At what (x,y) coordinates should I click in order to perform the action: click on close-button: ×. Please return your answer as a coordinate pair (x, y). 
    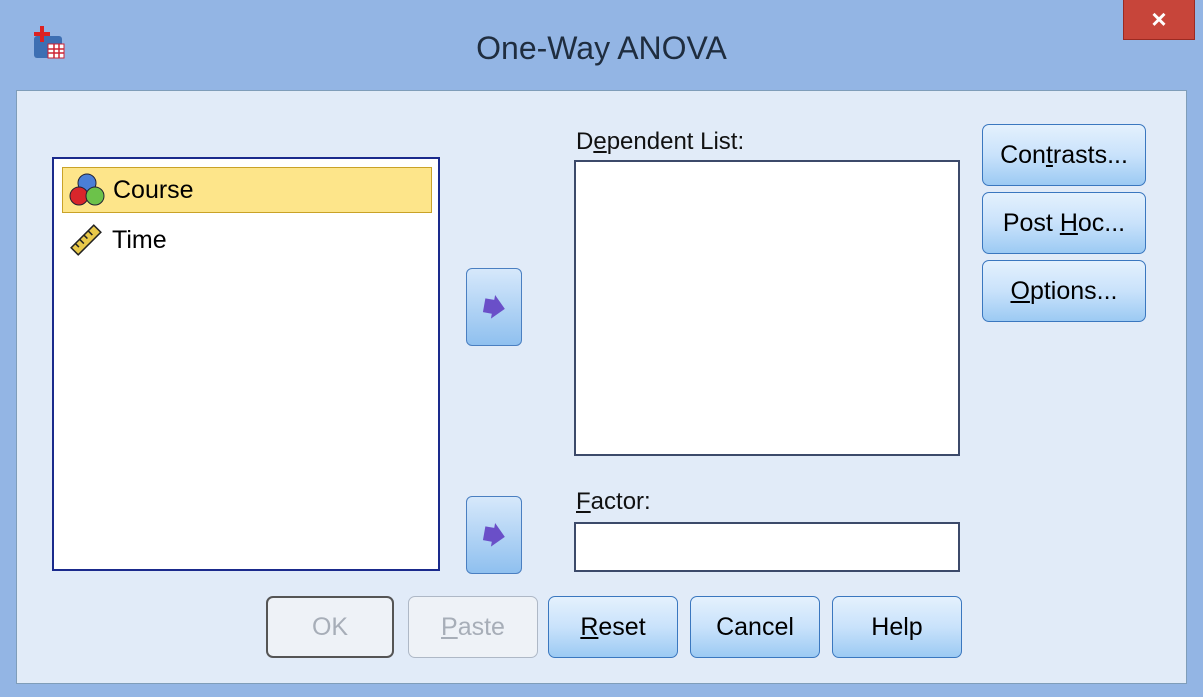
    Looking at the image, I should click on (1159, 20).